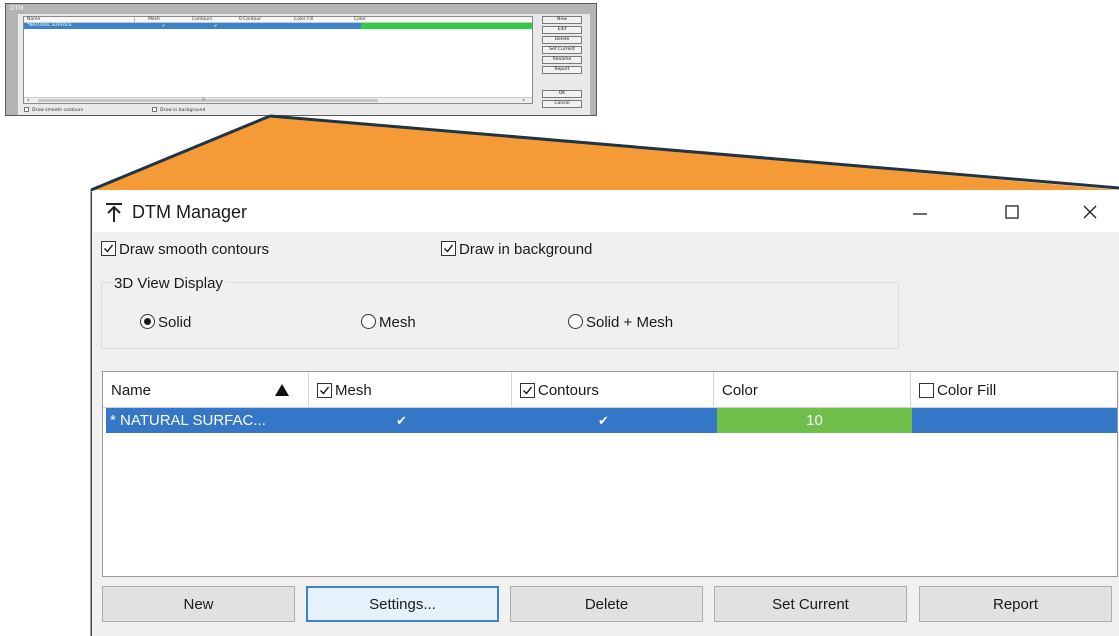 The width and height of the screenshot is (1119, 636). Describe the element at coordinates (967, 390) in the screenshot. I see `col-color-fill-label: Color Fill` at that location.